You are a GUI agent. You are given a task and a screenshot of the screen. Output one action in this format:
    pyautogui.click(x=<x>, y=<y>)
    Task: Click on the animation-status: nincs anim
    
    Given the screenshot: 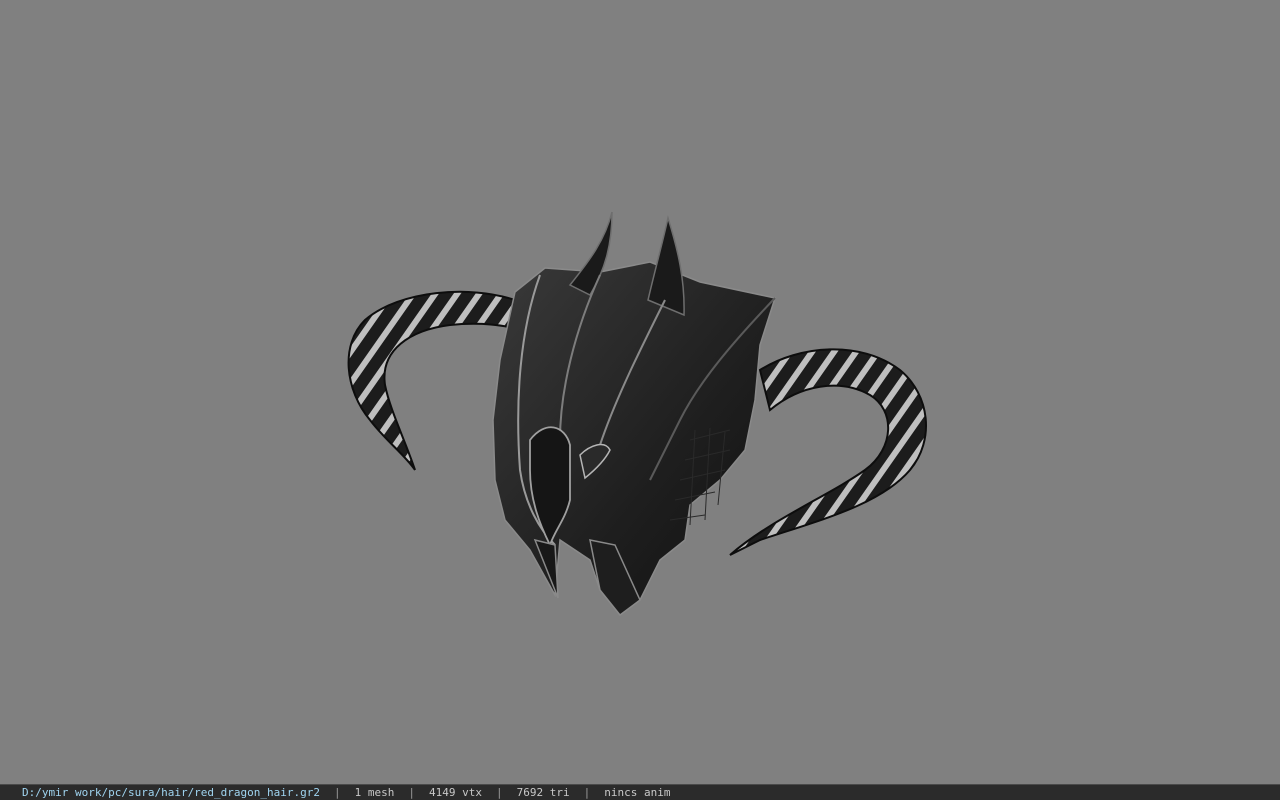 What is the action you would take?
    pyautogui.click(x=637, y=792)
    